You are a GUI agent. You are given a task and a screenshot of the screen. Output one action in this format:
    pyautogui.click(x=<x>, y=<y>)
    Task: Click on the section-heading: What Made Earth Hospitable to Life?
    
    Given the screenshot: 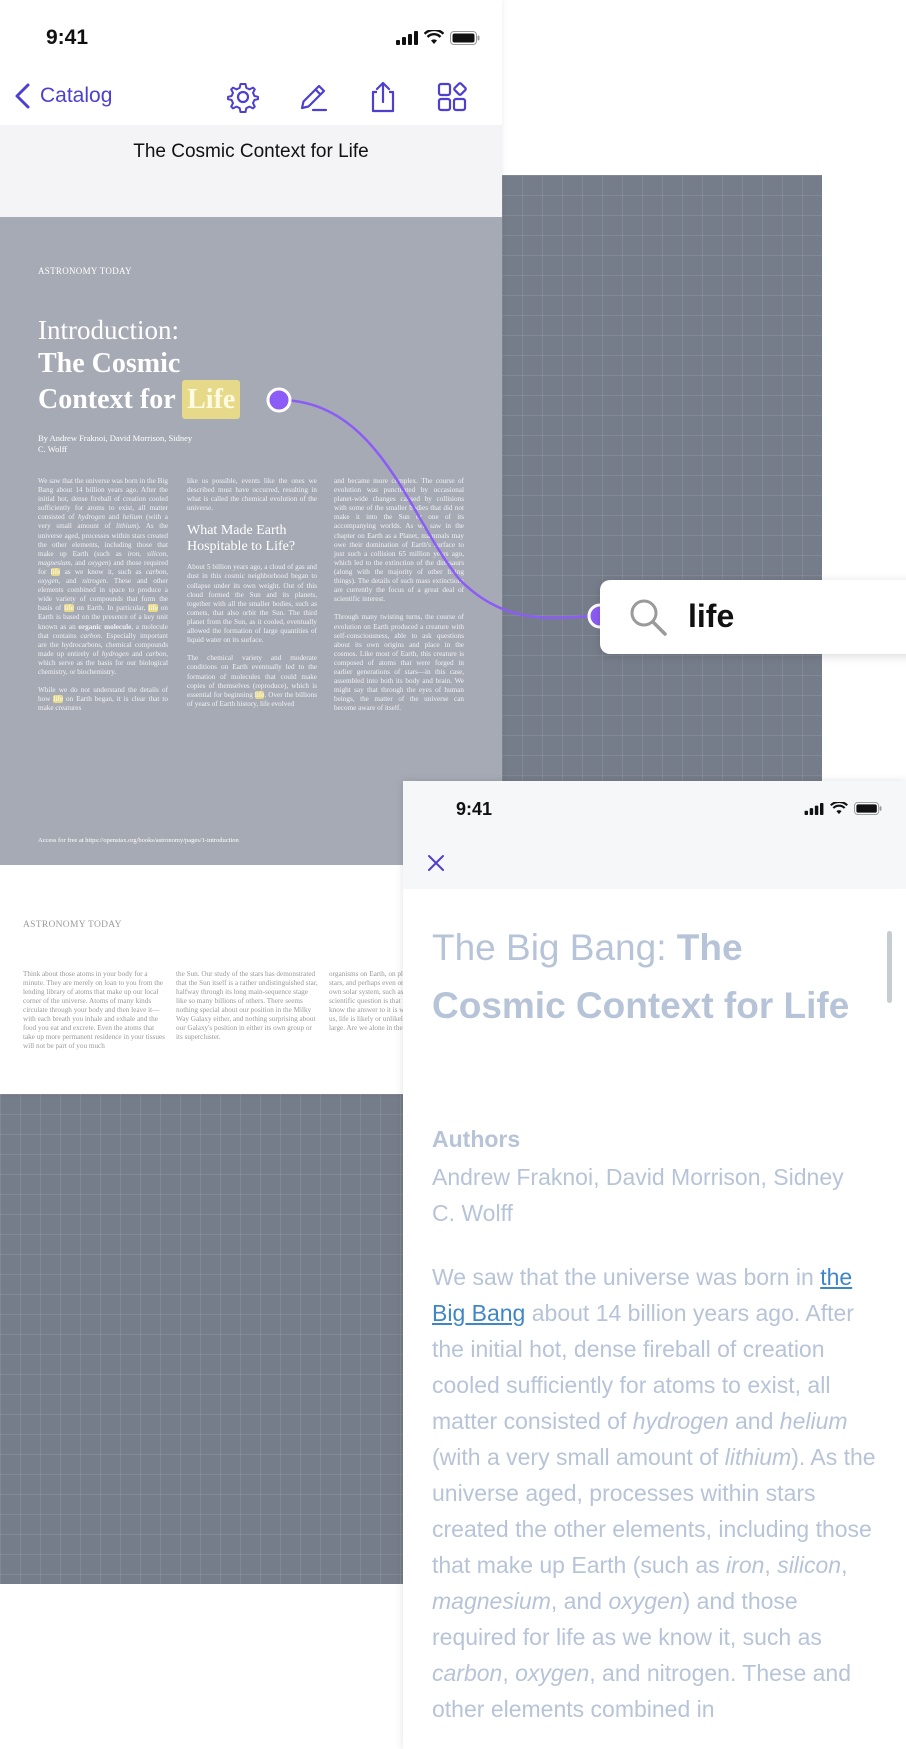 What is the action you would take?
    pyautogui.click(x=241, y=539)
    